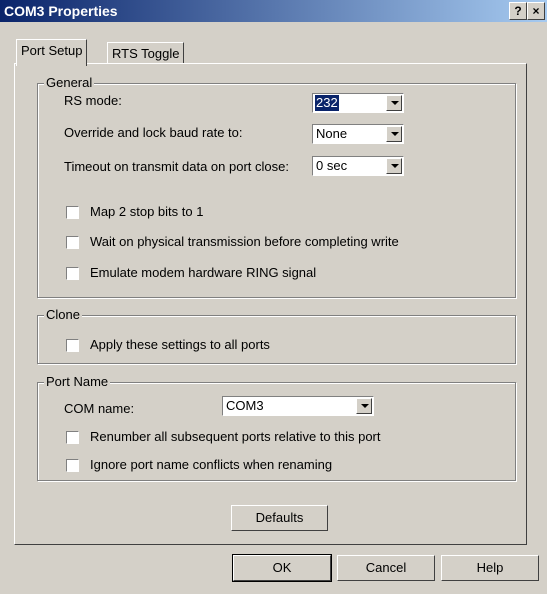 This screenshot has width=547, height=594. I want to click on rs-mode-label: RS mode:, so click(93, 100).